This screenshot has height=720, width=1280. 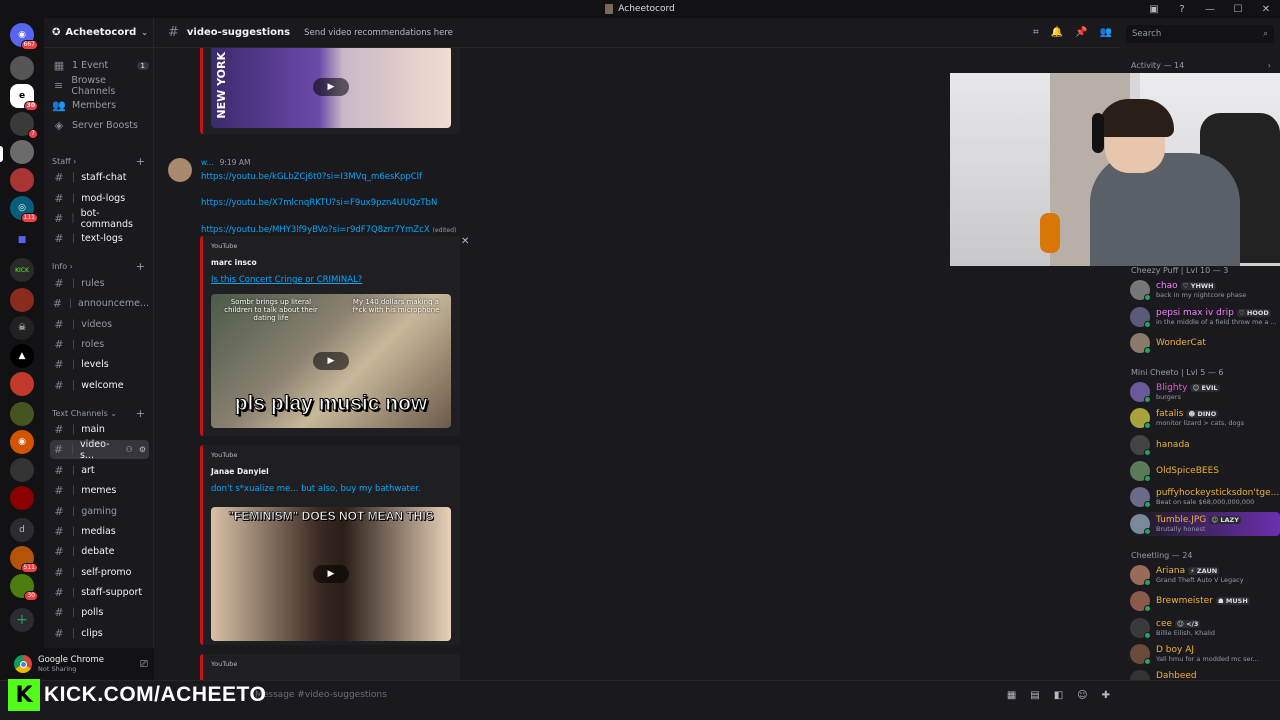 What do you see at coordinates (99, 86) in the screenshot?
I see `browse-channels-item: ≡ Browse Channels` at bounding box center [99, 86].